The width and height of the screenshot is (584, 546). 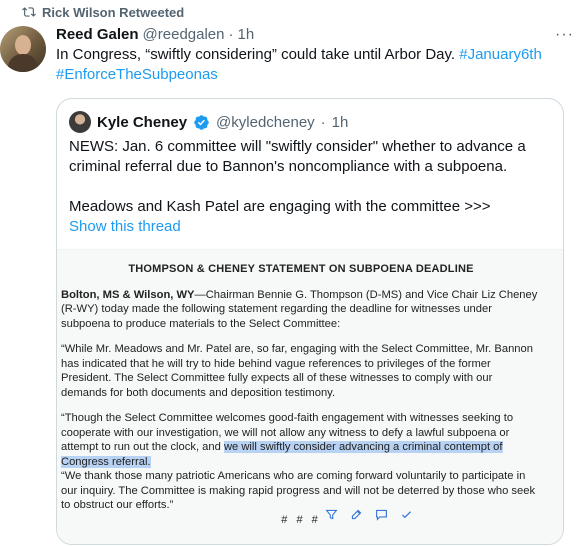 I want to click on hashtag-link: #EnforceTheSubpeonas, so click(x=137, y=74).